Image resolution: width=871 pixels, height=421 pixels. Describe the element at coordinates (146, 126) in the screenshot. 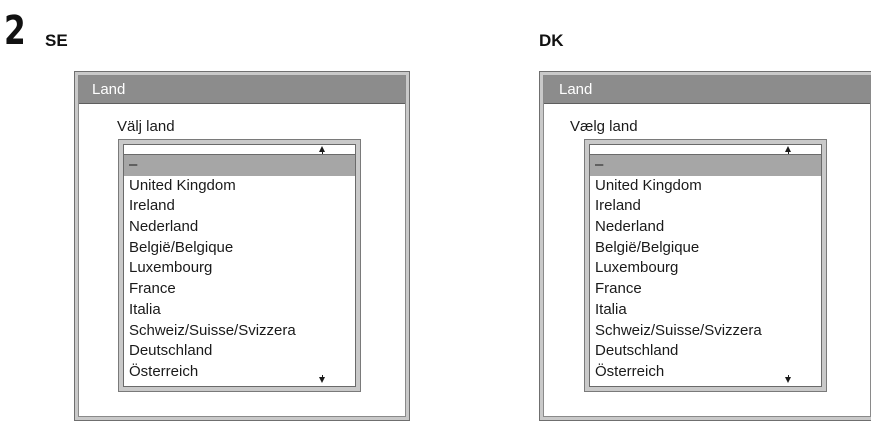

I see `select-country-label: Välj land` at that location.